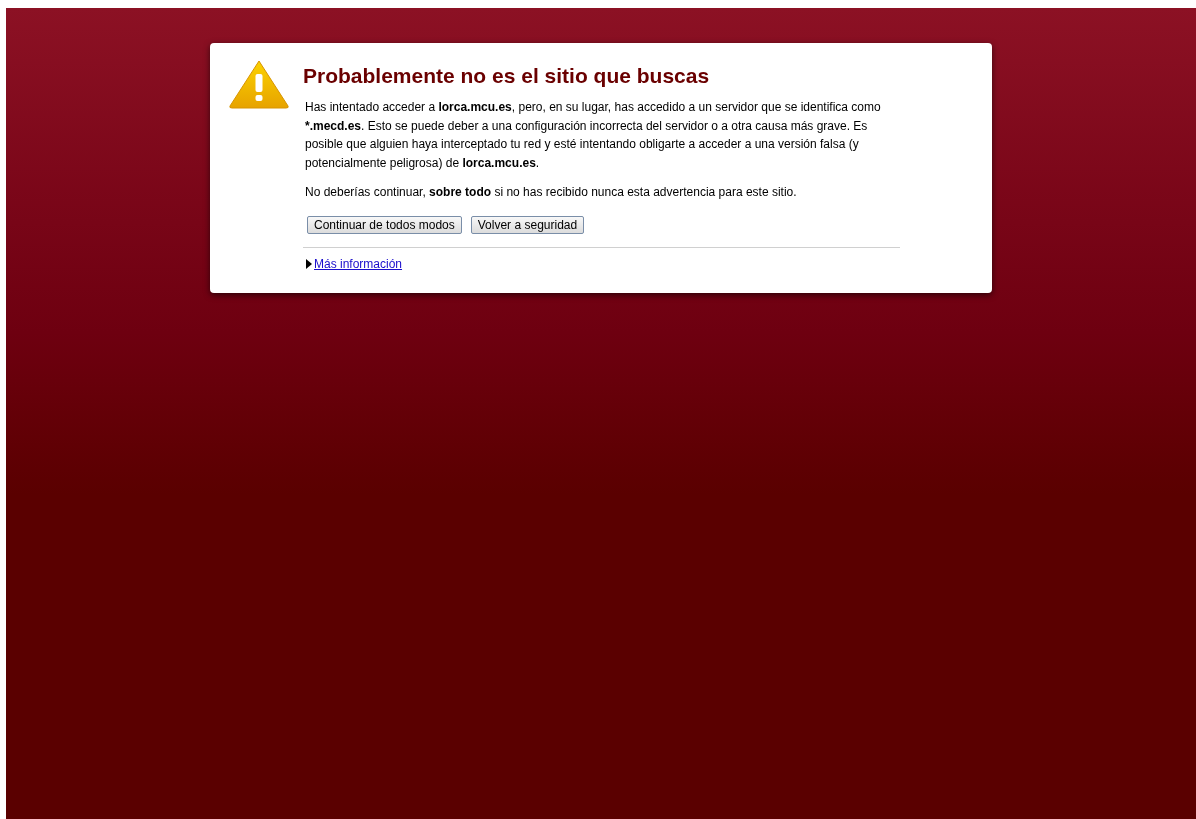 The image size is (1196, 819). What do you see at coordinates (527, 224) in the screenshot?
I see `action-button: Volver a seguridad` at bounding box center [527, 224].